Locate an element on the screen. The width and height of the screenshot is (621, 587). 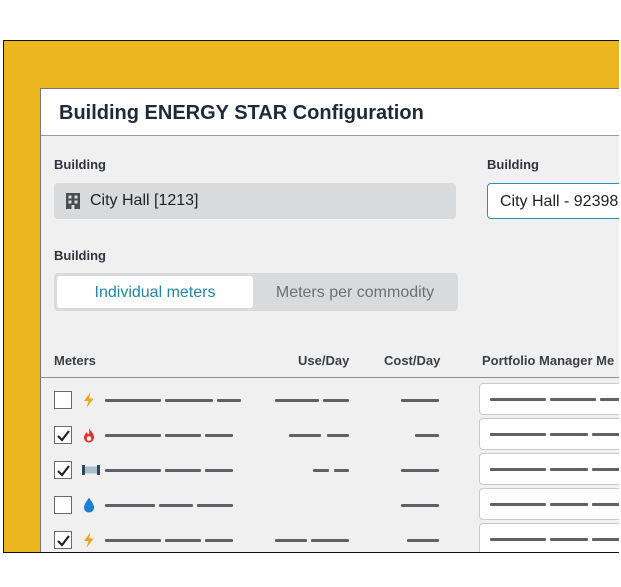
individual-meters-option: Individual meters is located at coordinates (155, 292).